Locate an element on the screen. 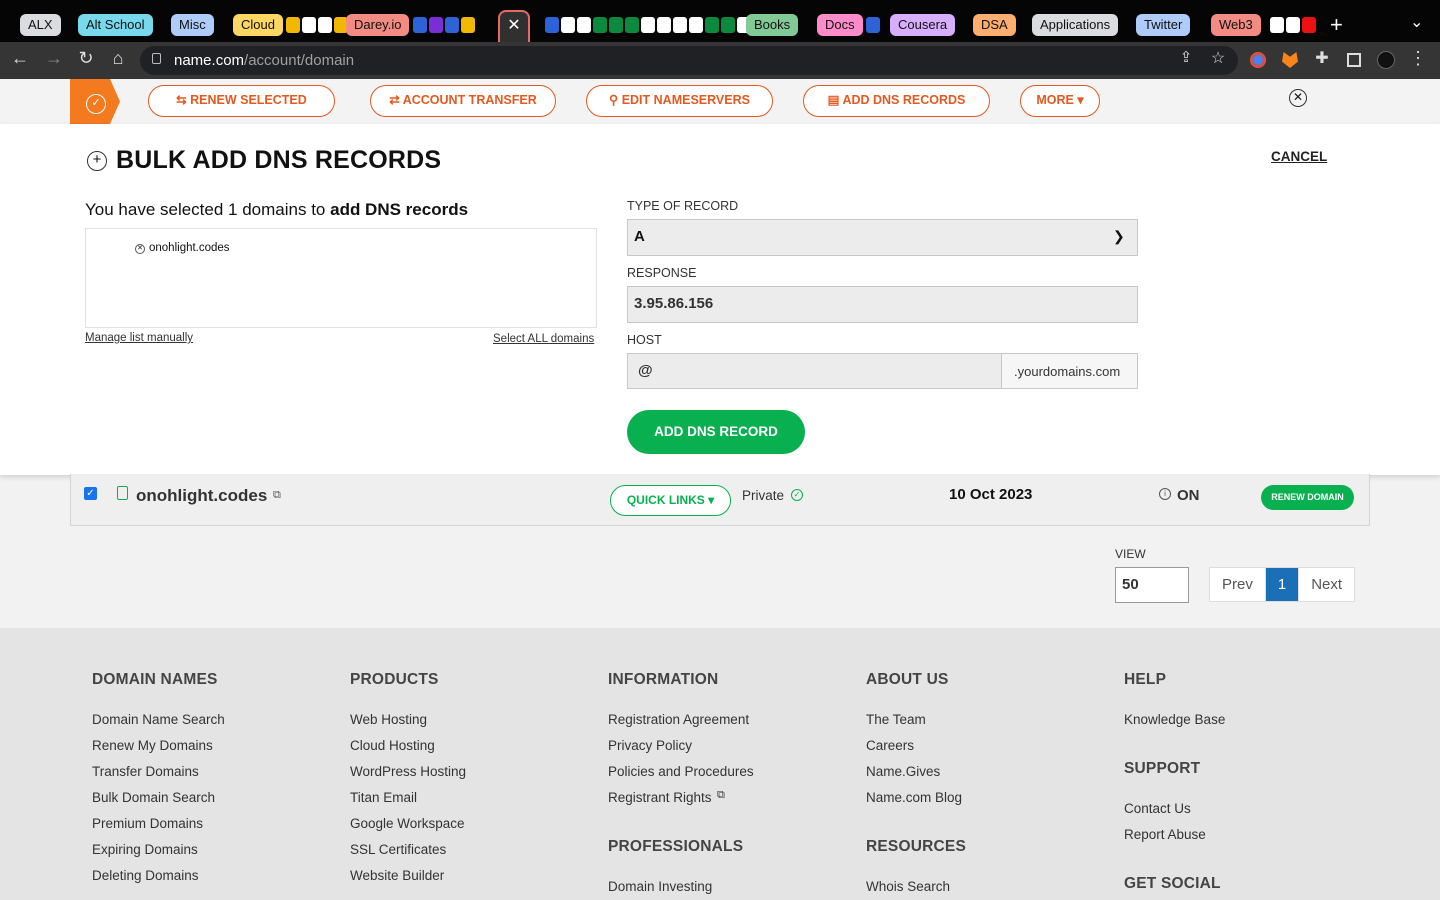 Image resolution: width=1440 pixels, height=900 pixels. footer-link: Report Abuse is located at coordinates (1165, 834).